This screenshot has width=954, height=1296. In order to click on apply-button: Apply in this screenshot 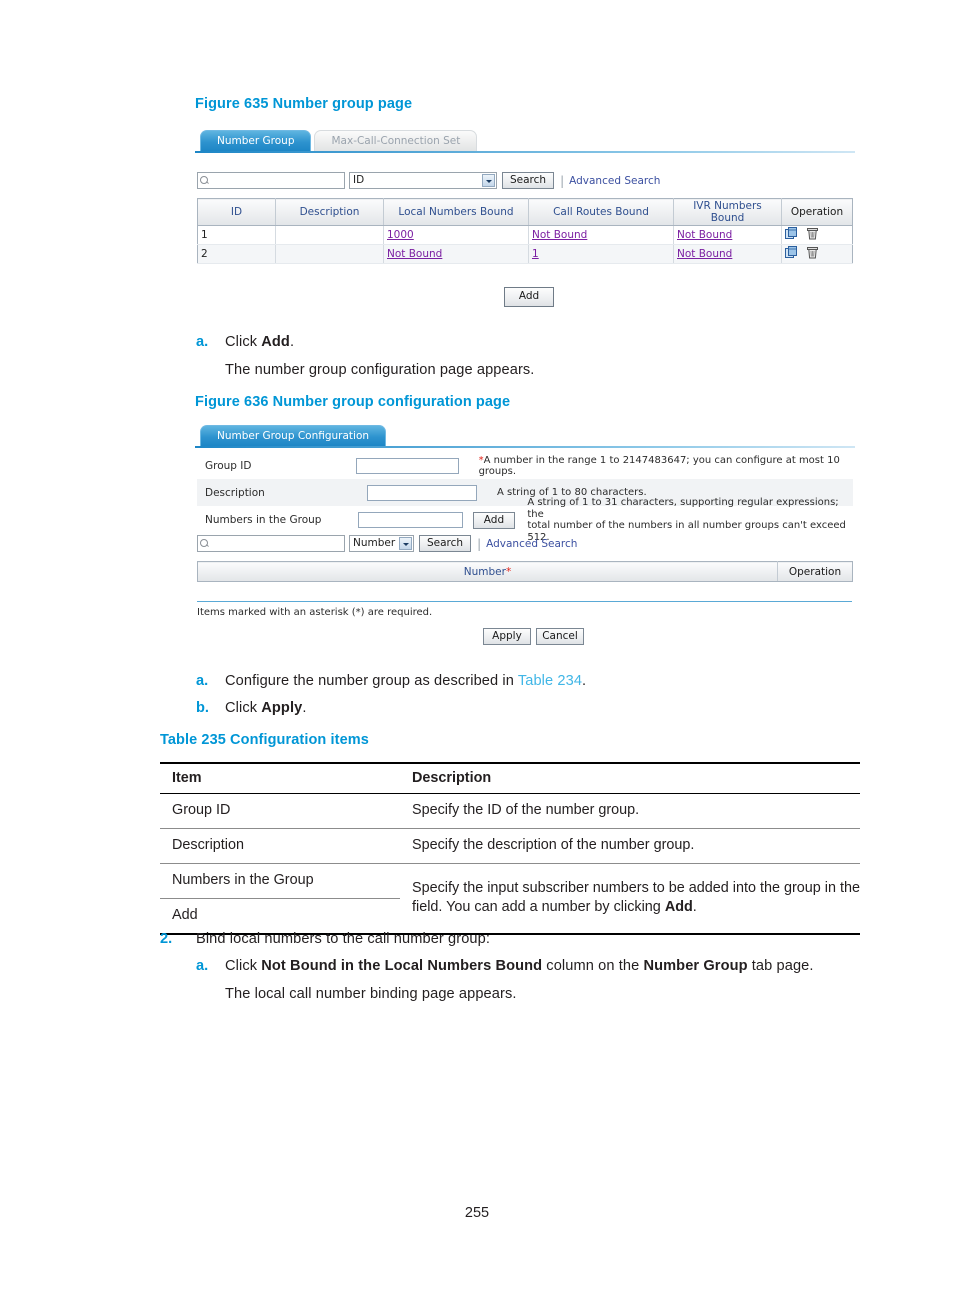, I will do `click(507, 636)`.